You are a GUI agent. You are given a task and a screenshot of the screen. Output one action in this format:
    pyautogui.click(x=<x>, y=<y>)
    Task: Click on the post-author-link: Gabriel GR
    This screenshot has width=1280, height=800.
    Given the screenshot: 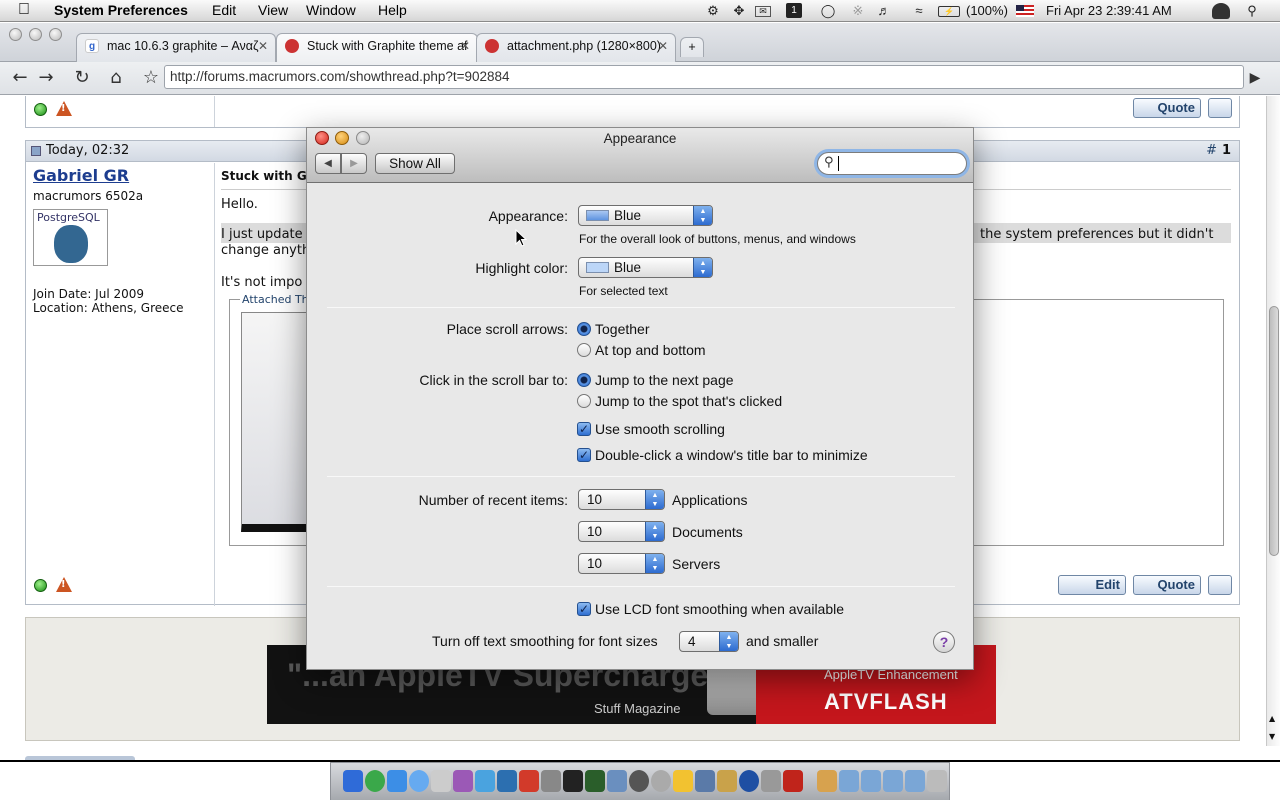 What is the action you would take?
    pyautogui.click(x=81, y=175)
    